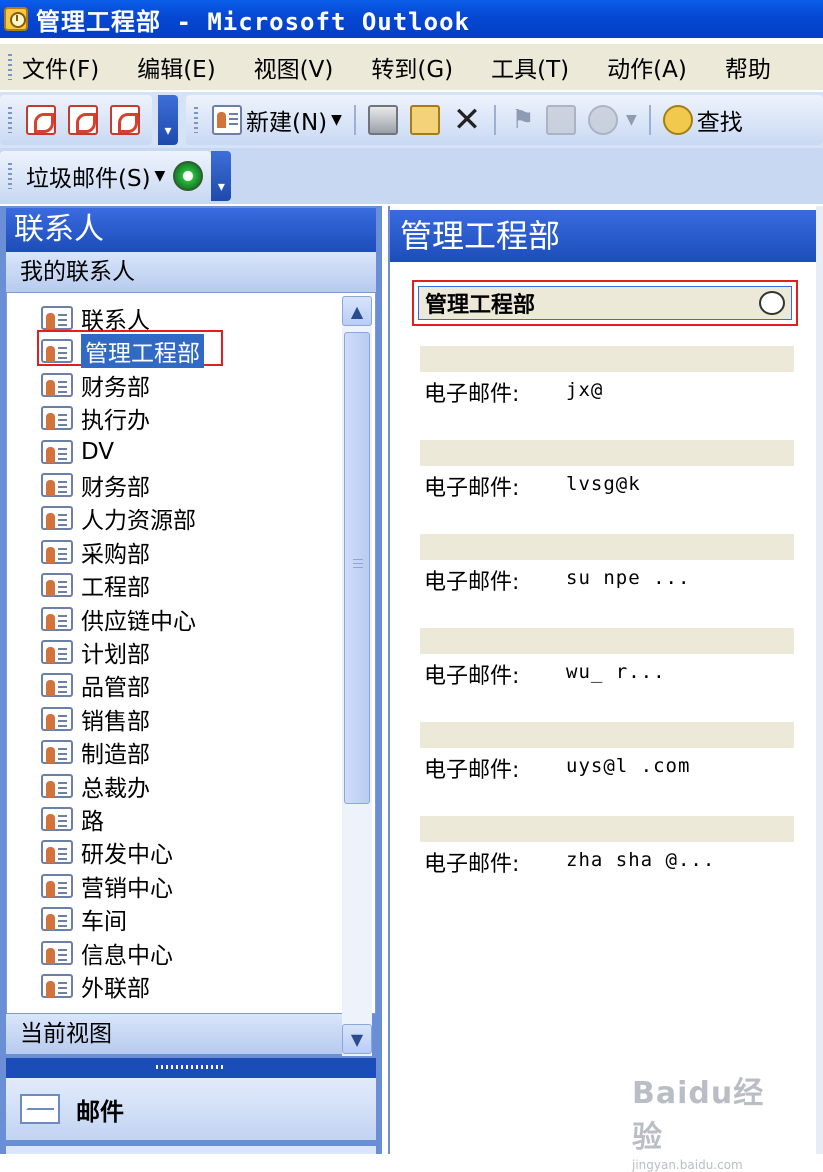 This screenshot has height=1172, width=823. I want to click on distribution-list-header: 管理工程部, so click(605, 303).